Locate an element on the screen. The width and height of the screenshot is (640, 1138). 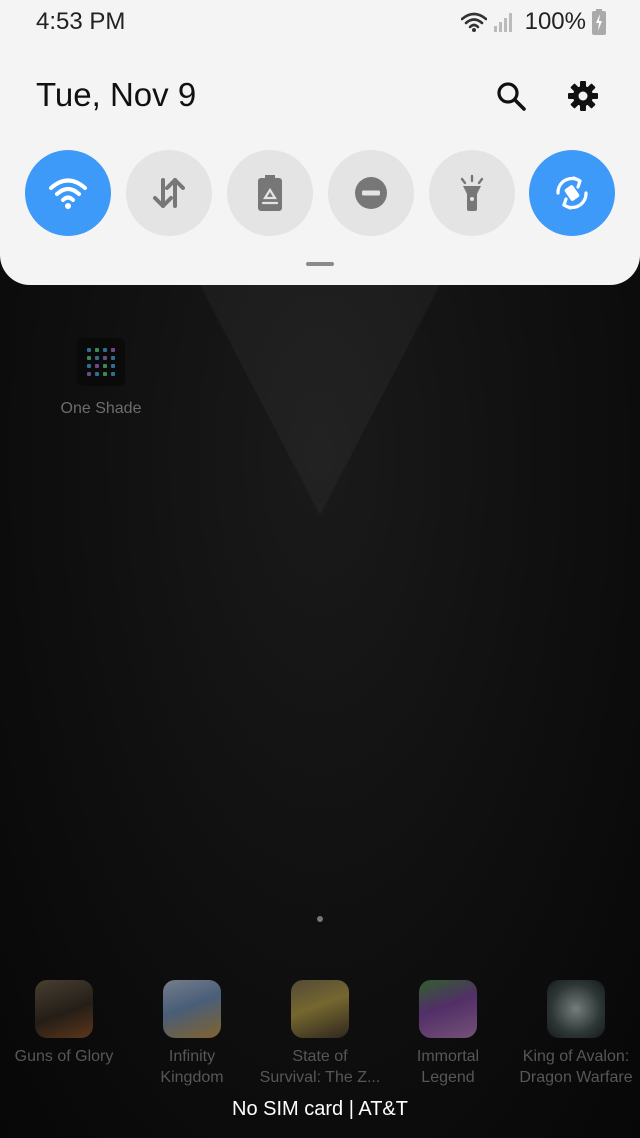
app-label: Guns of Glory is located at coordinates (64, 1056).